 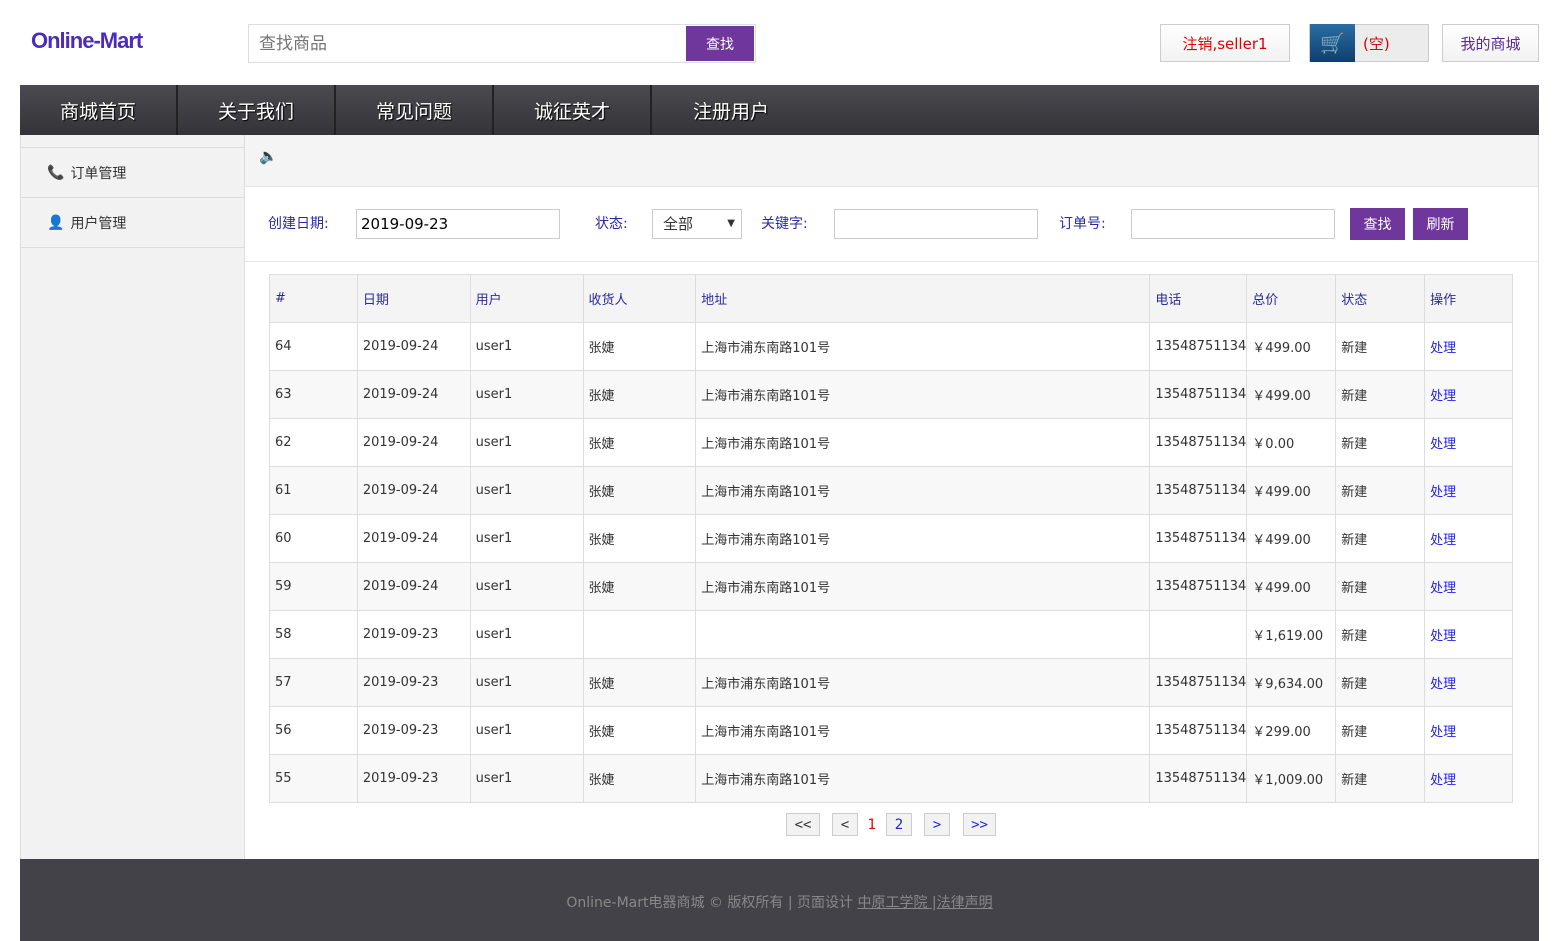 What do you see at coordinates (899, 824) in the screenshot?
I see `page-2-button: 2` at bounding box center [899, 824].